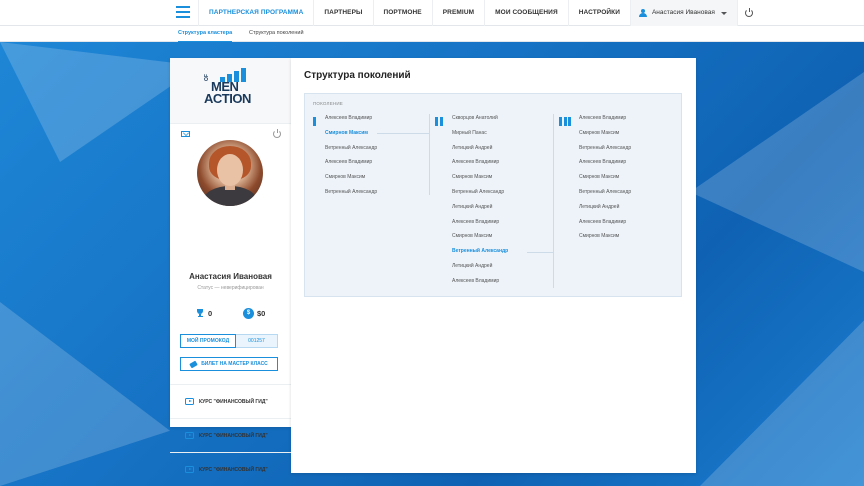 The width and height of the screenshot is (864, 486). Describe the element at coordinates (230, 314) in the screenshot. I see `profile-stats: 0 $ $0` at that location.